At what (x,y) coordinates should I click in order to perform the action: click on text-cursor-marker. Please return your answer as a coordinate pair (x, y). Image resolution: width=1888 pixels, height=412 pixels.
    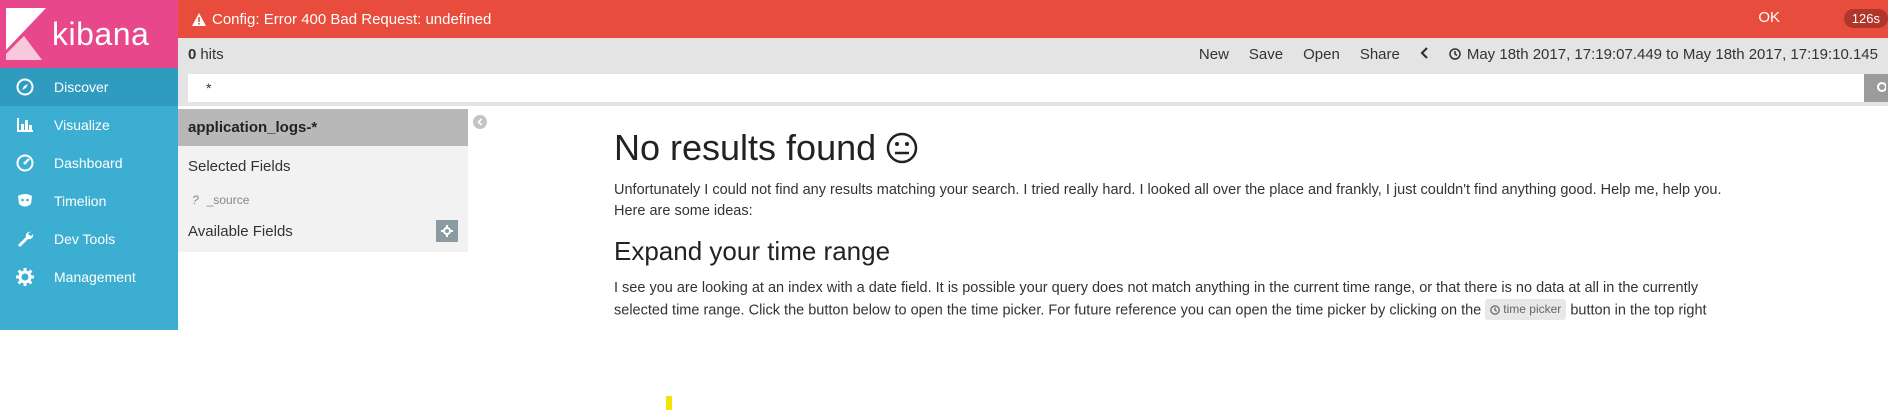
    Looking at the image, I should click on (669, 403).